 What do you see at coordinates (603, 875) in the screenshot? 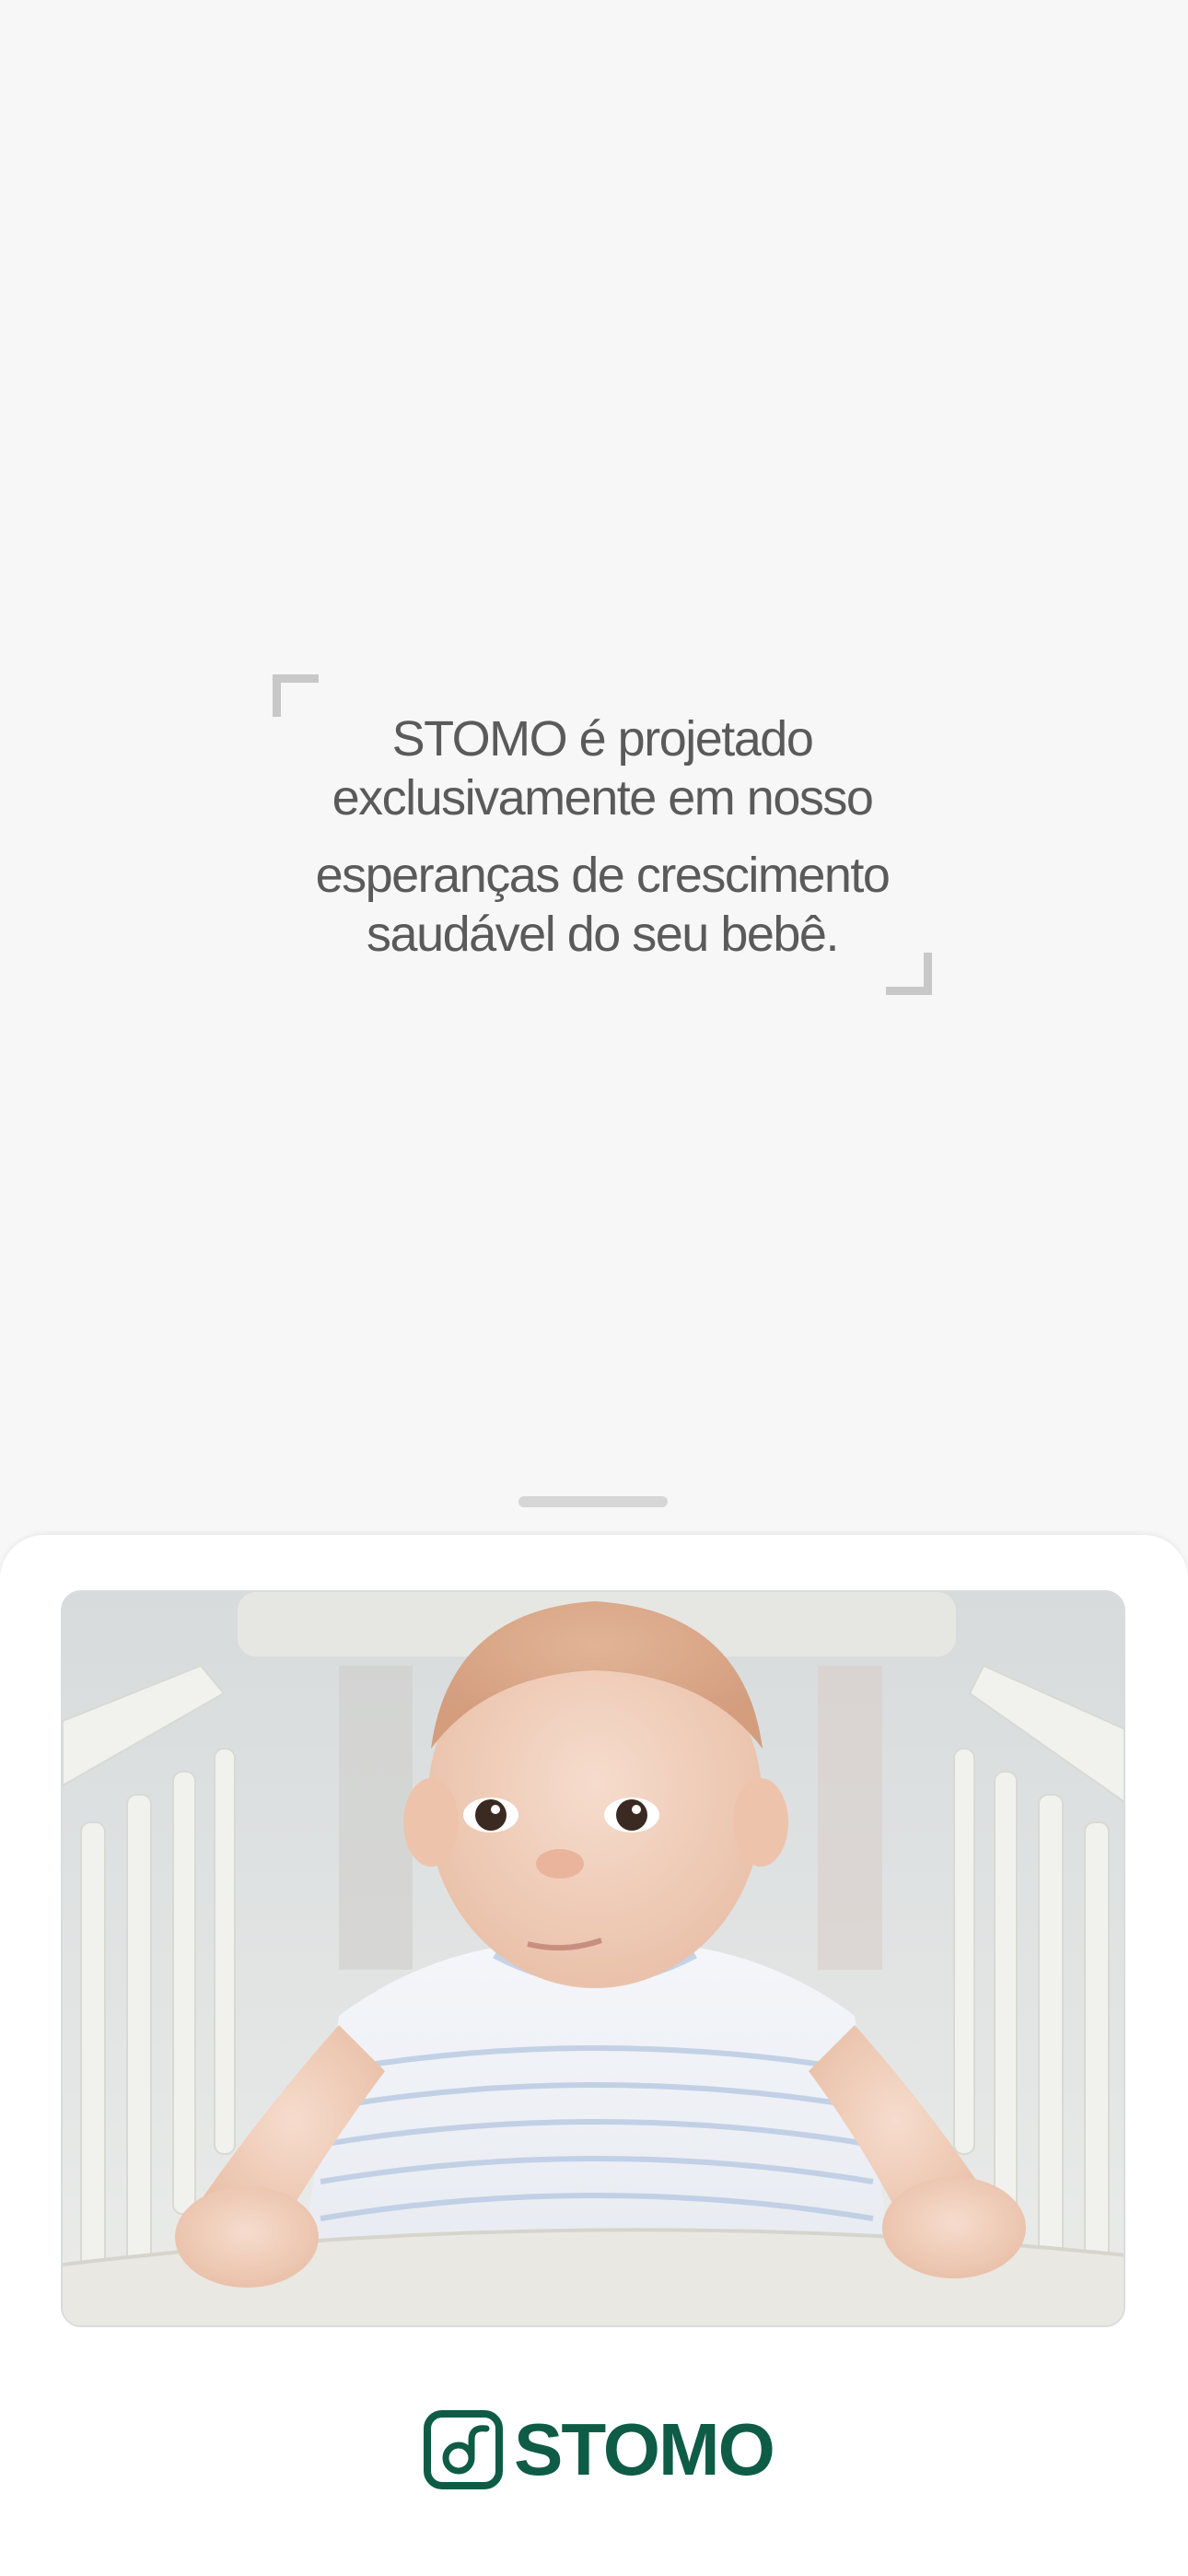
I see `quote-line-3: esperanças de crescimento` at bounding box center [603, 875].